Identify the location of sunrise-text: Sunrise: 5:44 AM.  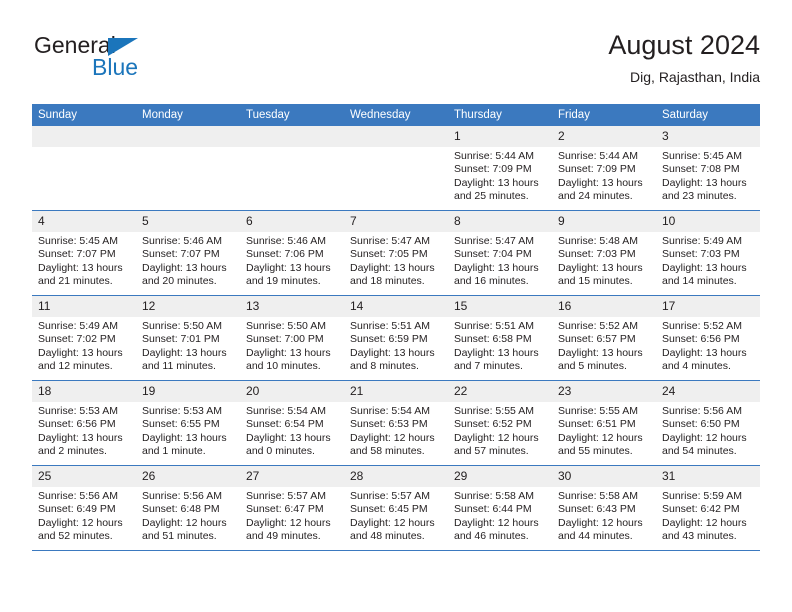
(598, 156).